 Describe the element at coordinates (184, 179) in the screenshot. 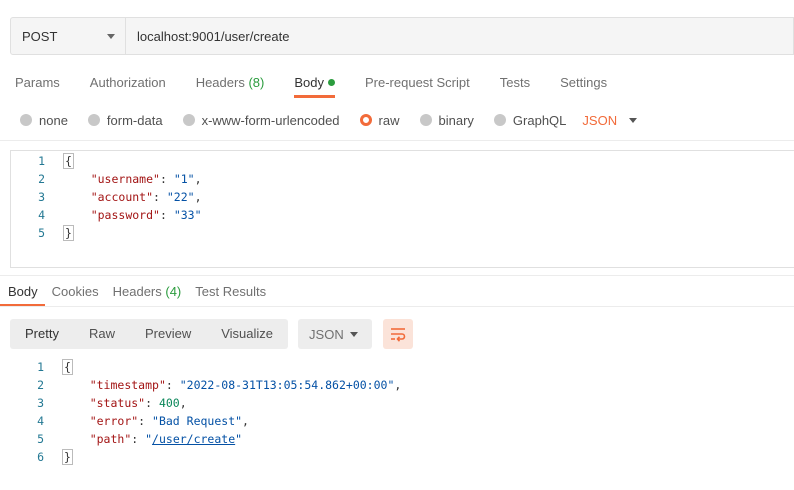

I see `json-value: "1"` at that location.